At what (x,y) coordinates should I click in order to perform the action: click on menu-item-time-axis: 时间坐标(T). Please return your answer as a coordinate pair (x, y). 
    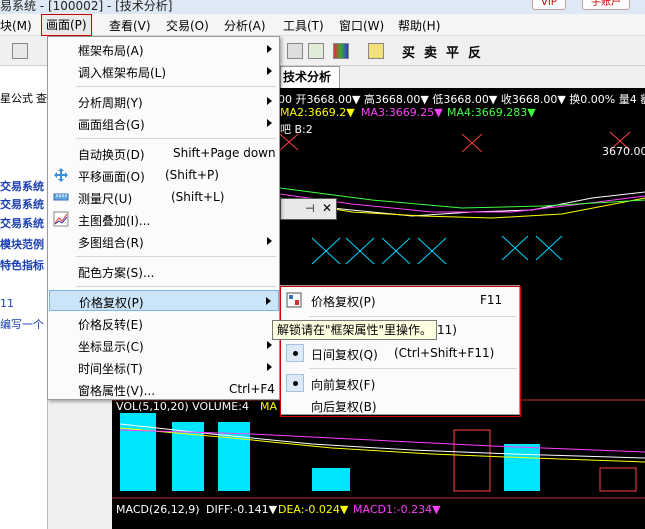
    Looking at the image, I should click on (164, 367).